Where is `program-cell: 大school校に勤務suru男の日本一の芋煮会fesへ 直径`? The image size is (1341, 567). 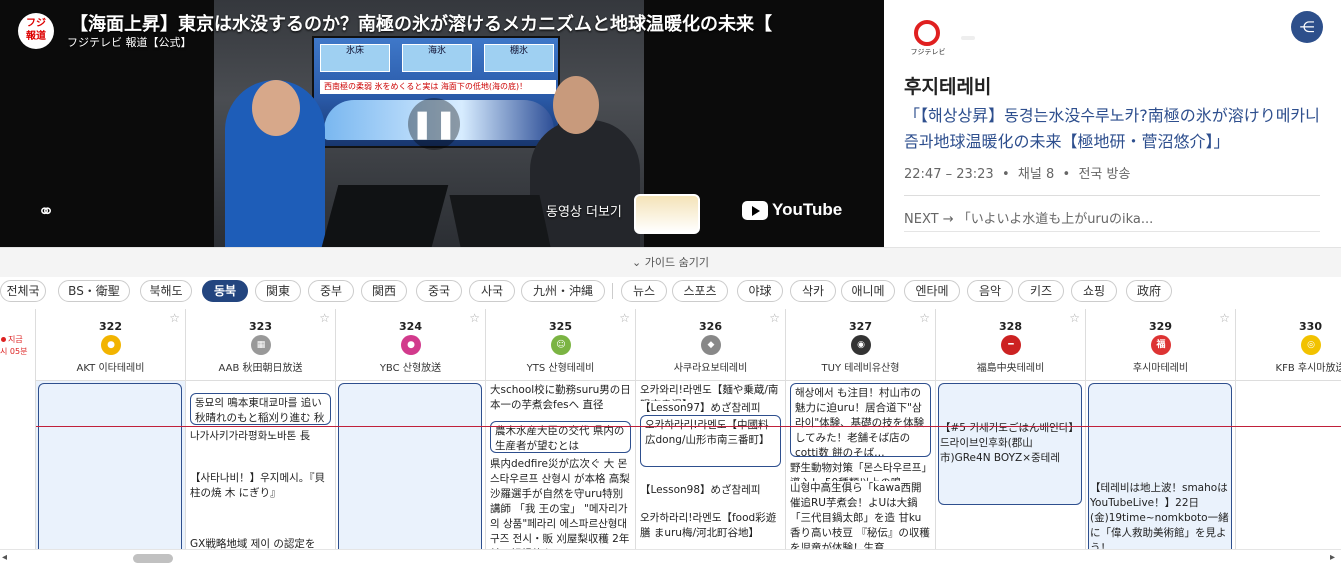
program-cell: 大school校に勤務suru男の日本一の芋煮会fesへ 直径 is located at coordinates (560, 401).